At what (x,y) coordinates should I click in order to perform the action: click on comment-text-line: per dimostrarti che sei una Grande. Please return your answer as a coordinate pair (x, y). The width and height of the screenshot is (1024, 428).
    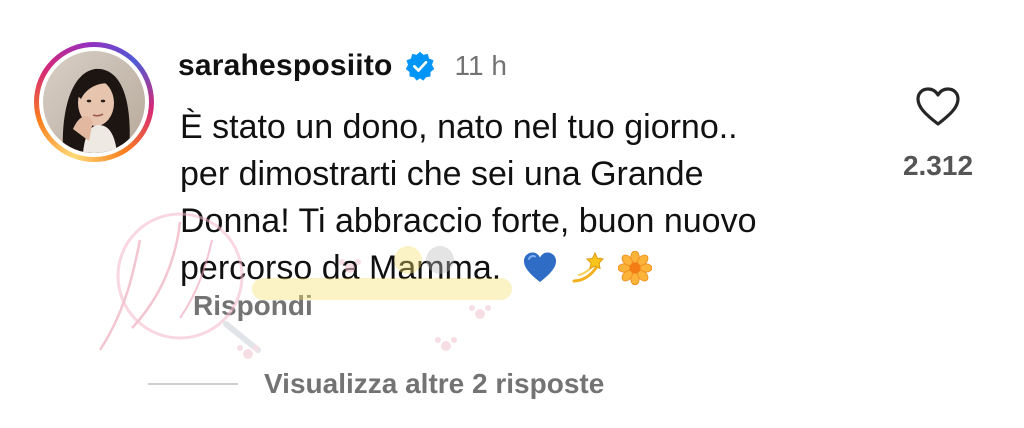
    Looking at the image, I should click on (442, 174).